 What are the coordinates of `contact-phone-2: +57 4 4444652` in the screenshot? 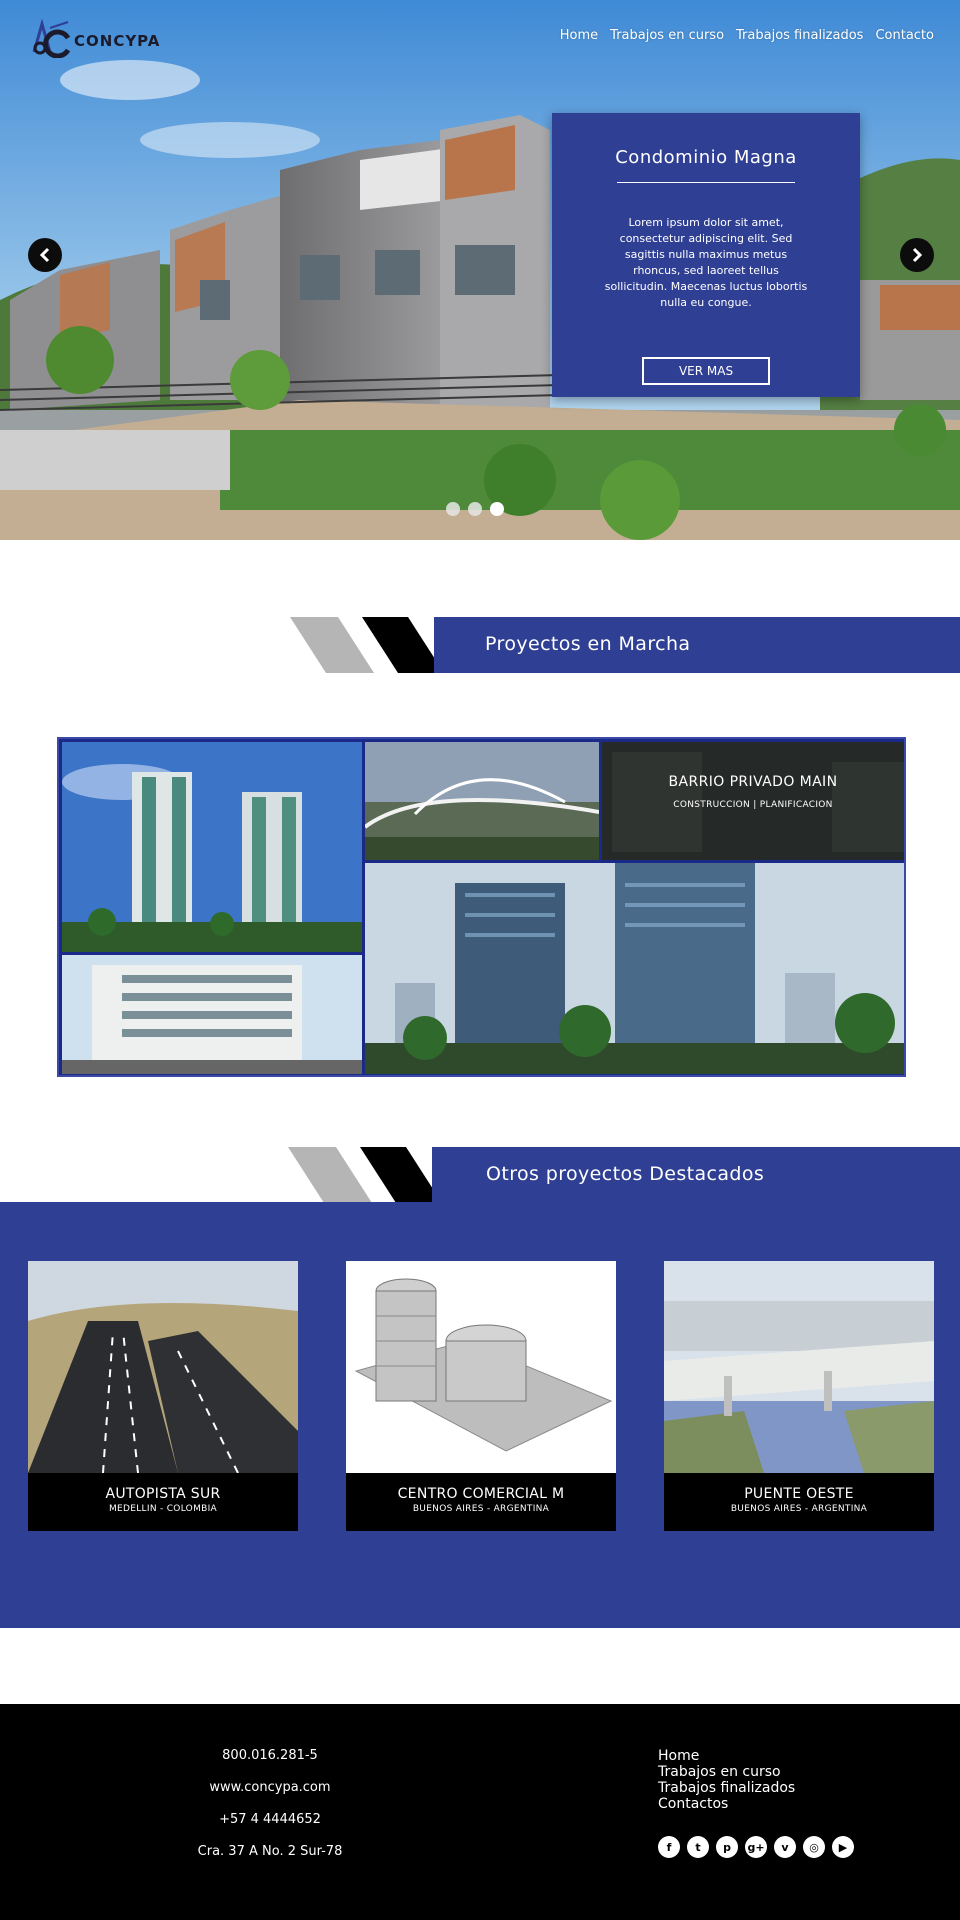 It's located at (270, 1819).